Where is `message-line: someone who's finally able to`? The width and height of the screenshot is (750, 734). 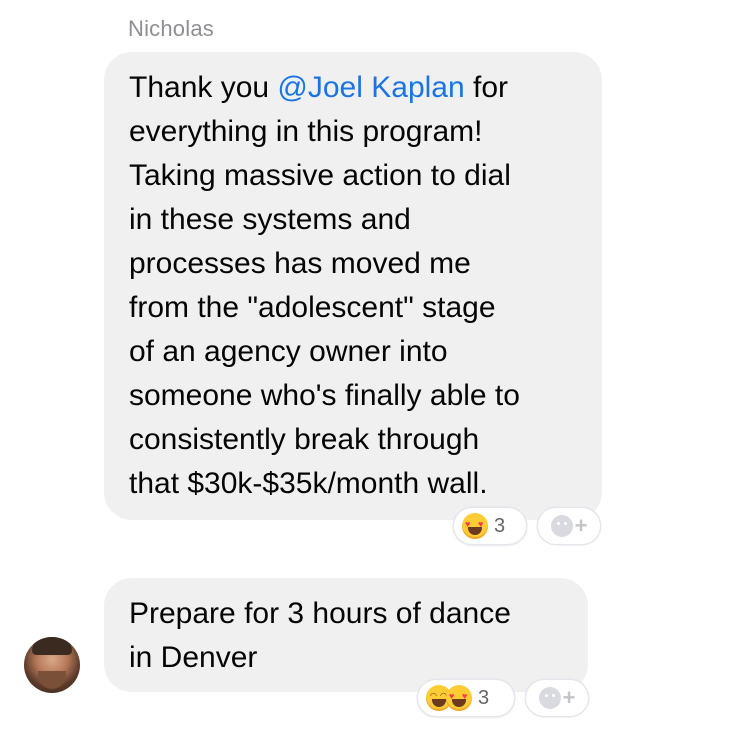
message-line: someone who's finally able to is located at coordinates (324, 395).